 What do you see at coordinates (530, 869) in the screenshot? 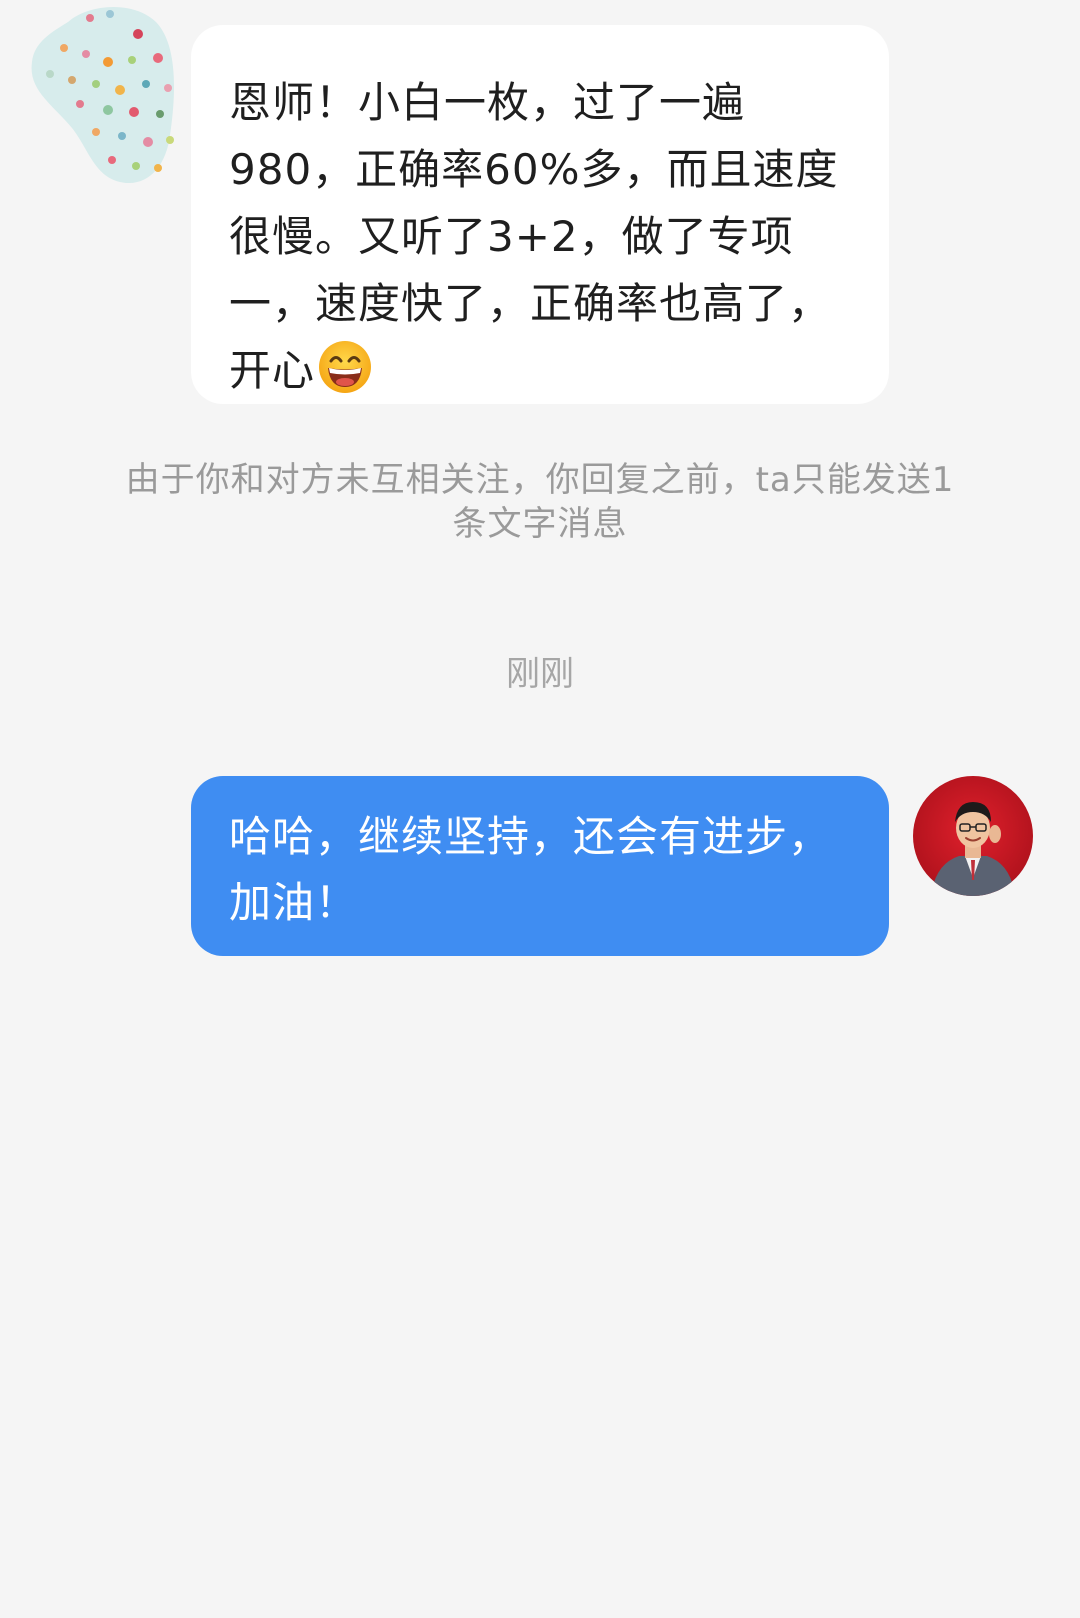
I see `outgoing-message-text: 哈哈，继续坚持，还会有进步，加油！` at bounding box center [530, 869].